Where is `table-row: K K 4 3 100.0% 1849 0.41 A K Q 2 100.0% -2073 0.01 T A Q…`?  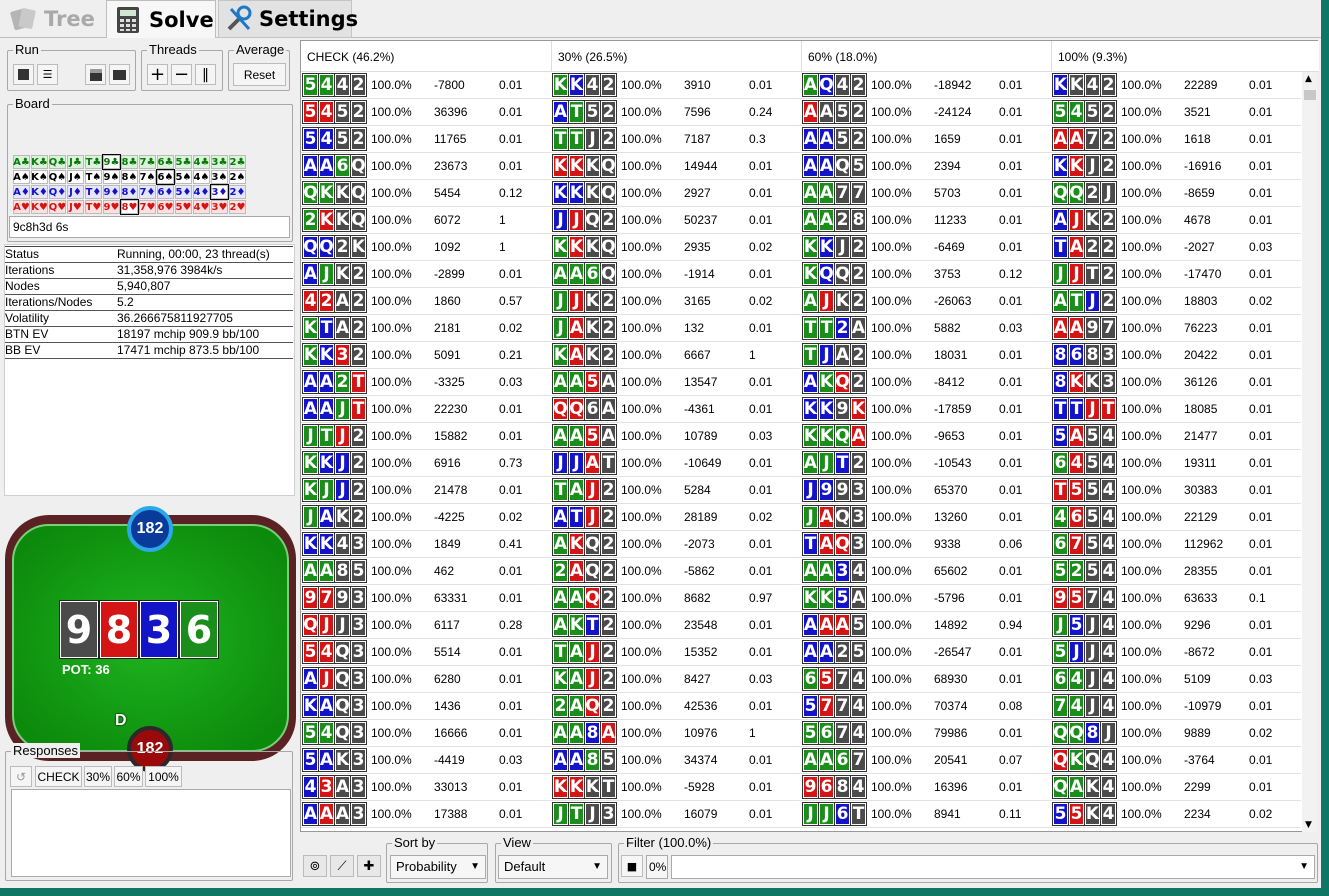
table-row: K K 4 3 100.0% 1849 0.41 A K Q 2 100.0% -2073 0.01 T A Q… is located at coordinates (801, 544).